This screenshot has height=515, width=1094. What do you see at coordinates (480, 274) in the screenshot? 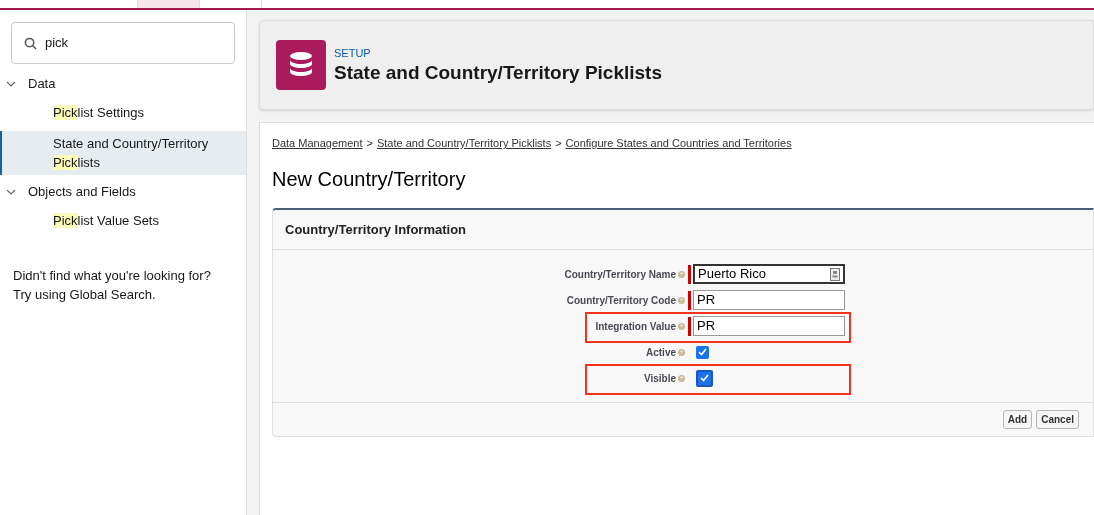
I see `field-label: Country/Territory Name` at bounding box center [480, 274].